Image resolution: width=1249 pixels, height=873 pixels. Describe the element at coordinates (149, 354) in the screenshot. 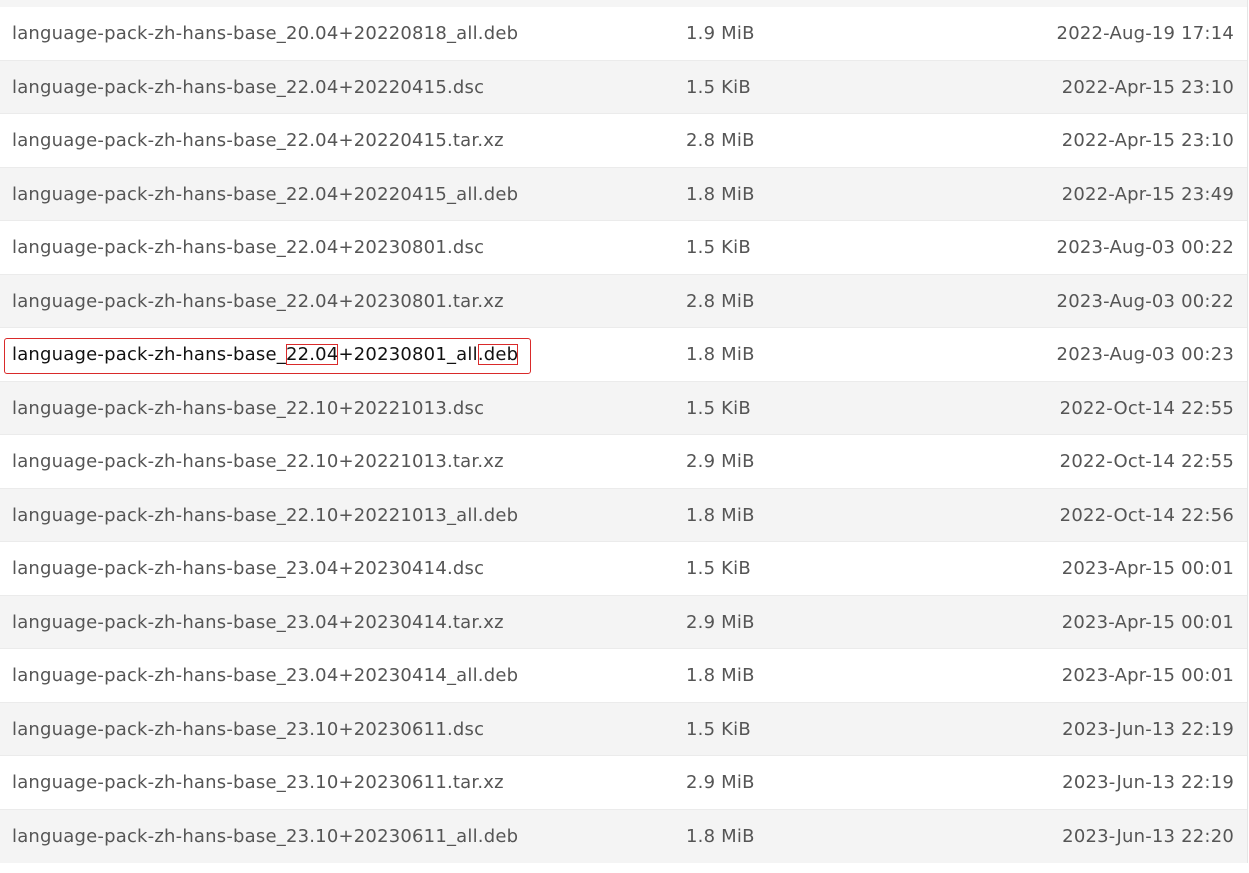

I see `file-name-prefix: language-pack-zh-hans-base_` at that location.